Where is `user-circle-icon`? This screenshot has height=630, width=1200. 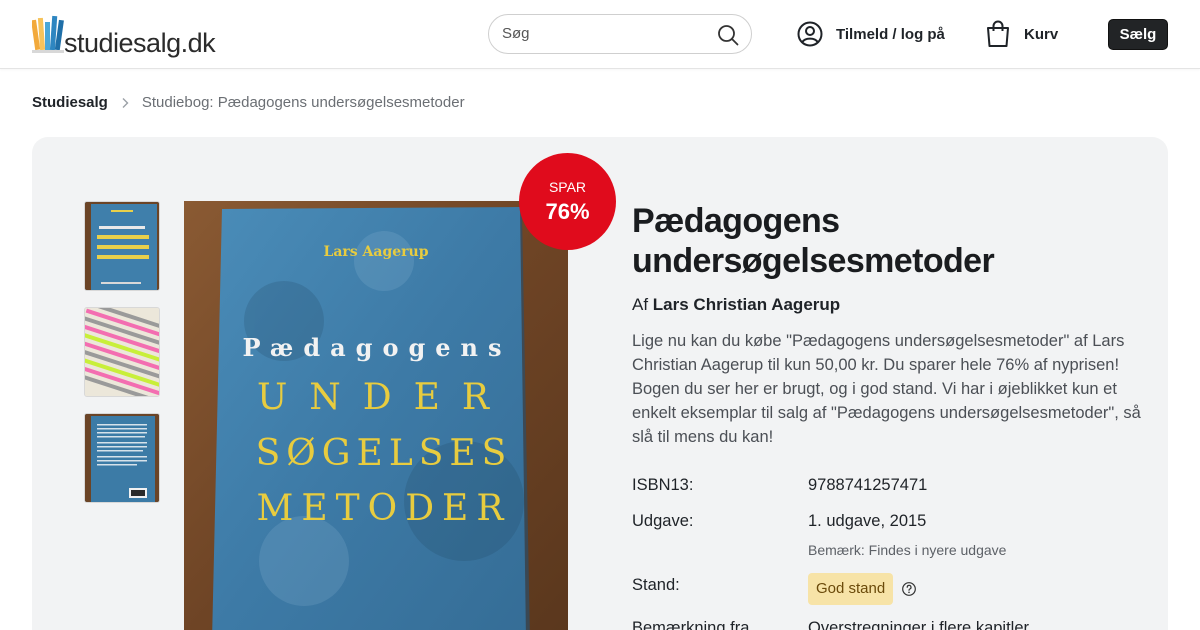 user-circle-icon is located at coordinates (810, 34).